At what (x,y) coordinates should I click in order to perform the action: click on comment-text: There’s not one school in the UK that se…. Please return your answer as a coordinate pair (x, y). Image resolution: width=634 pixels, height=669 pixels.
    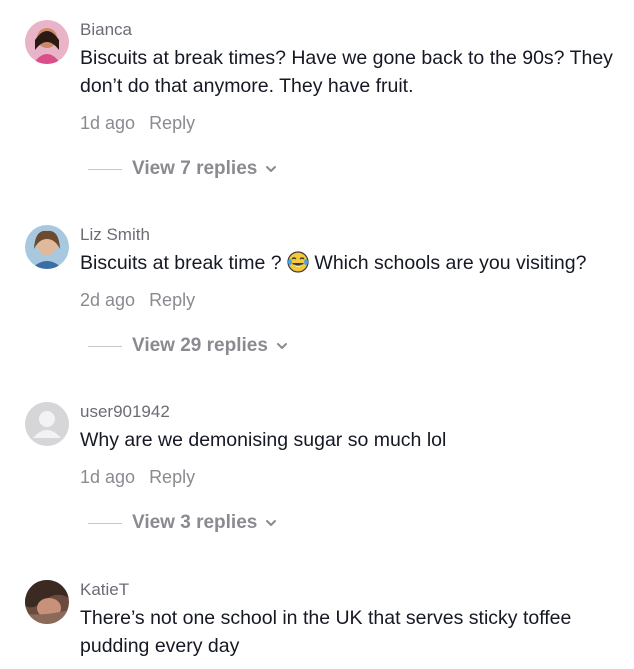
    Looking at the image, I should click on (326, 632).